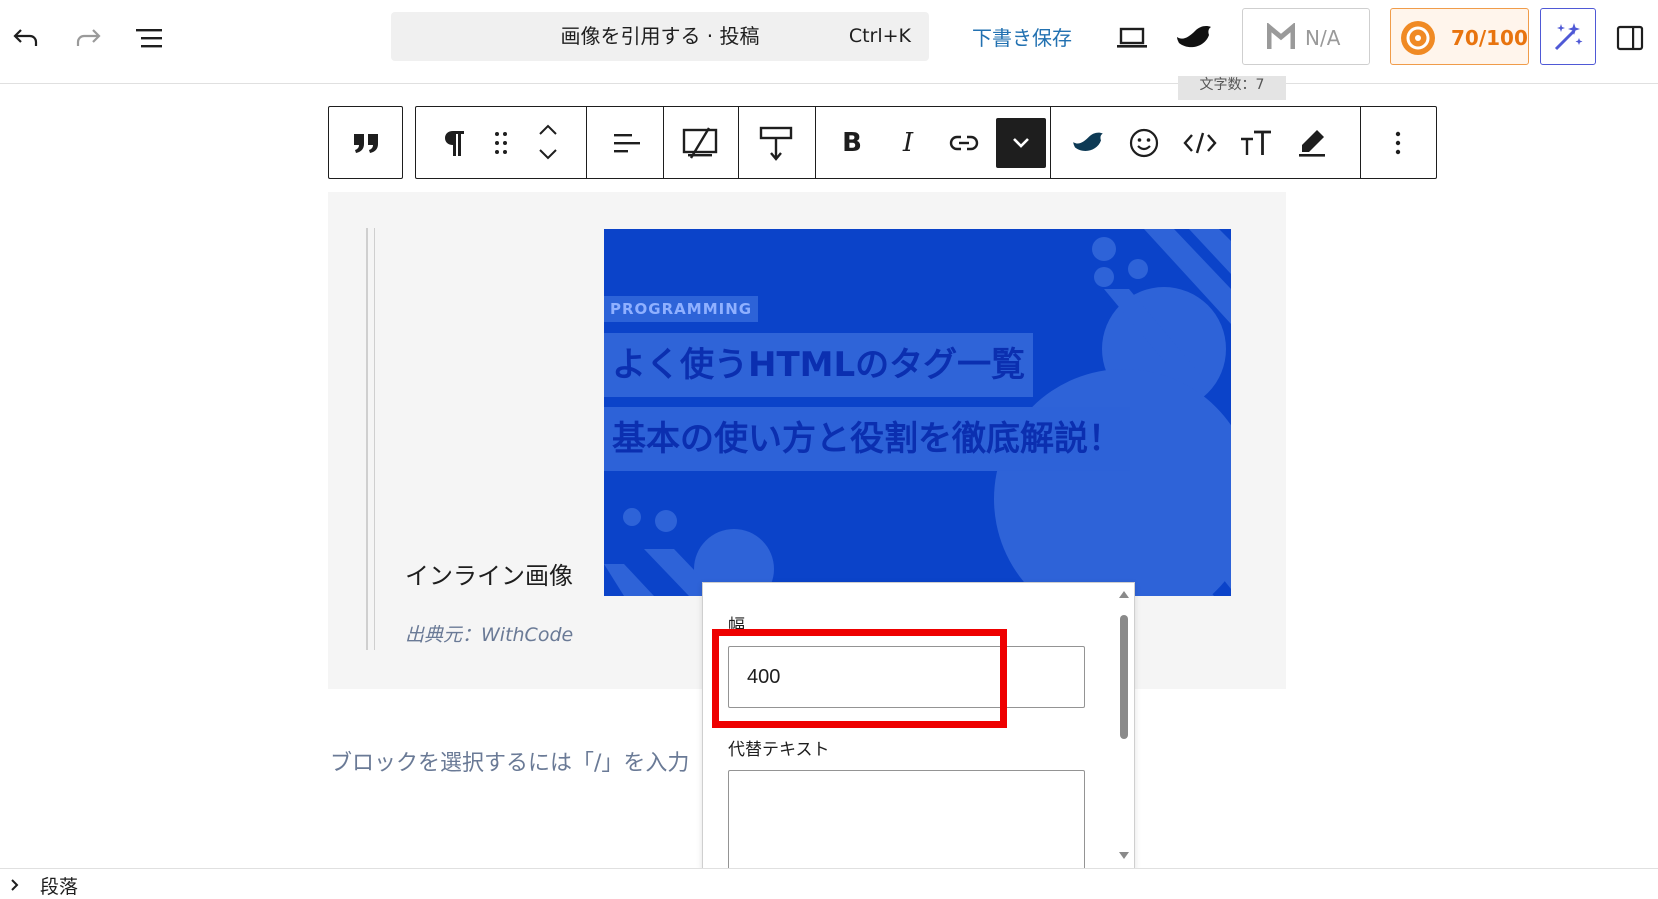 Image resolution: width=1658 pixels, height=899 pixels. I want to click on options-button, so click(1398, 142).